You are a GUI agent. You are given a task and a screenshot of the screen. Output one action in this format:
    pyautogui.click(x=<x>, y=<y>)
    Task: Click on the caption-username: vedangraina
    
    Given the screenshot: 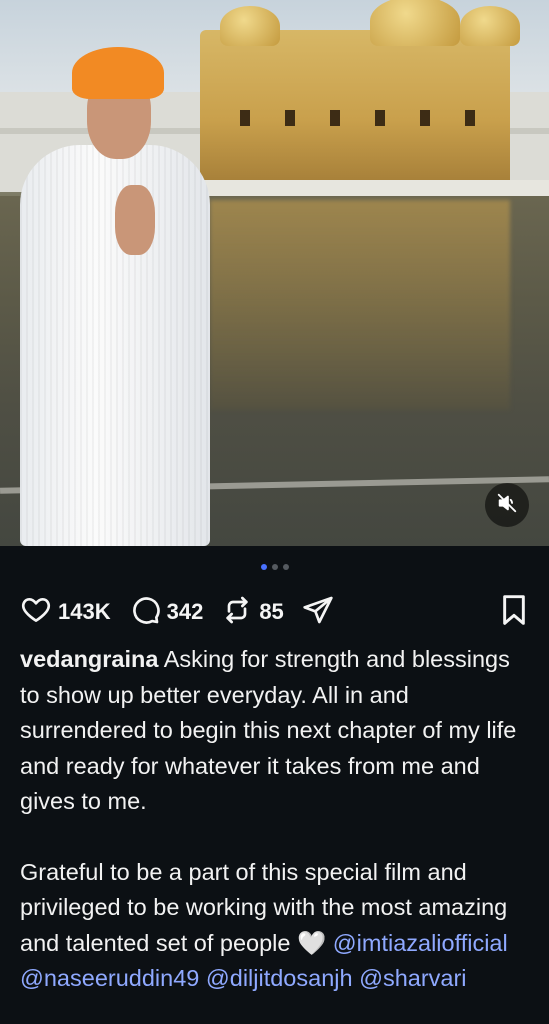 What is the action you would take?
    pyautogui.click(x=89, y=659)
    